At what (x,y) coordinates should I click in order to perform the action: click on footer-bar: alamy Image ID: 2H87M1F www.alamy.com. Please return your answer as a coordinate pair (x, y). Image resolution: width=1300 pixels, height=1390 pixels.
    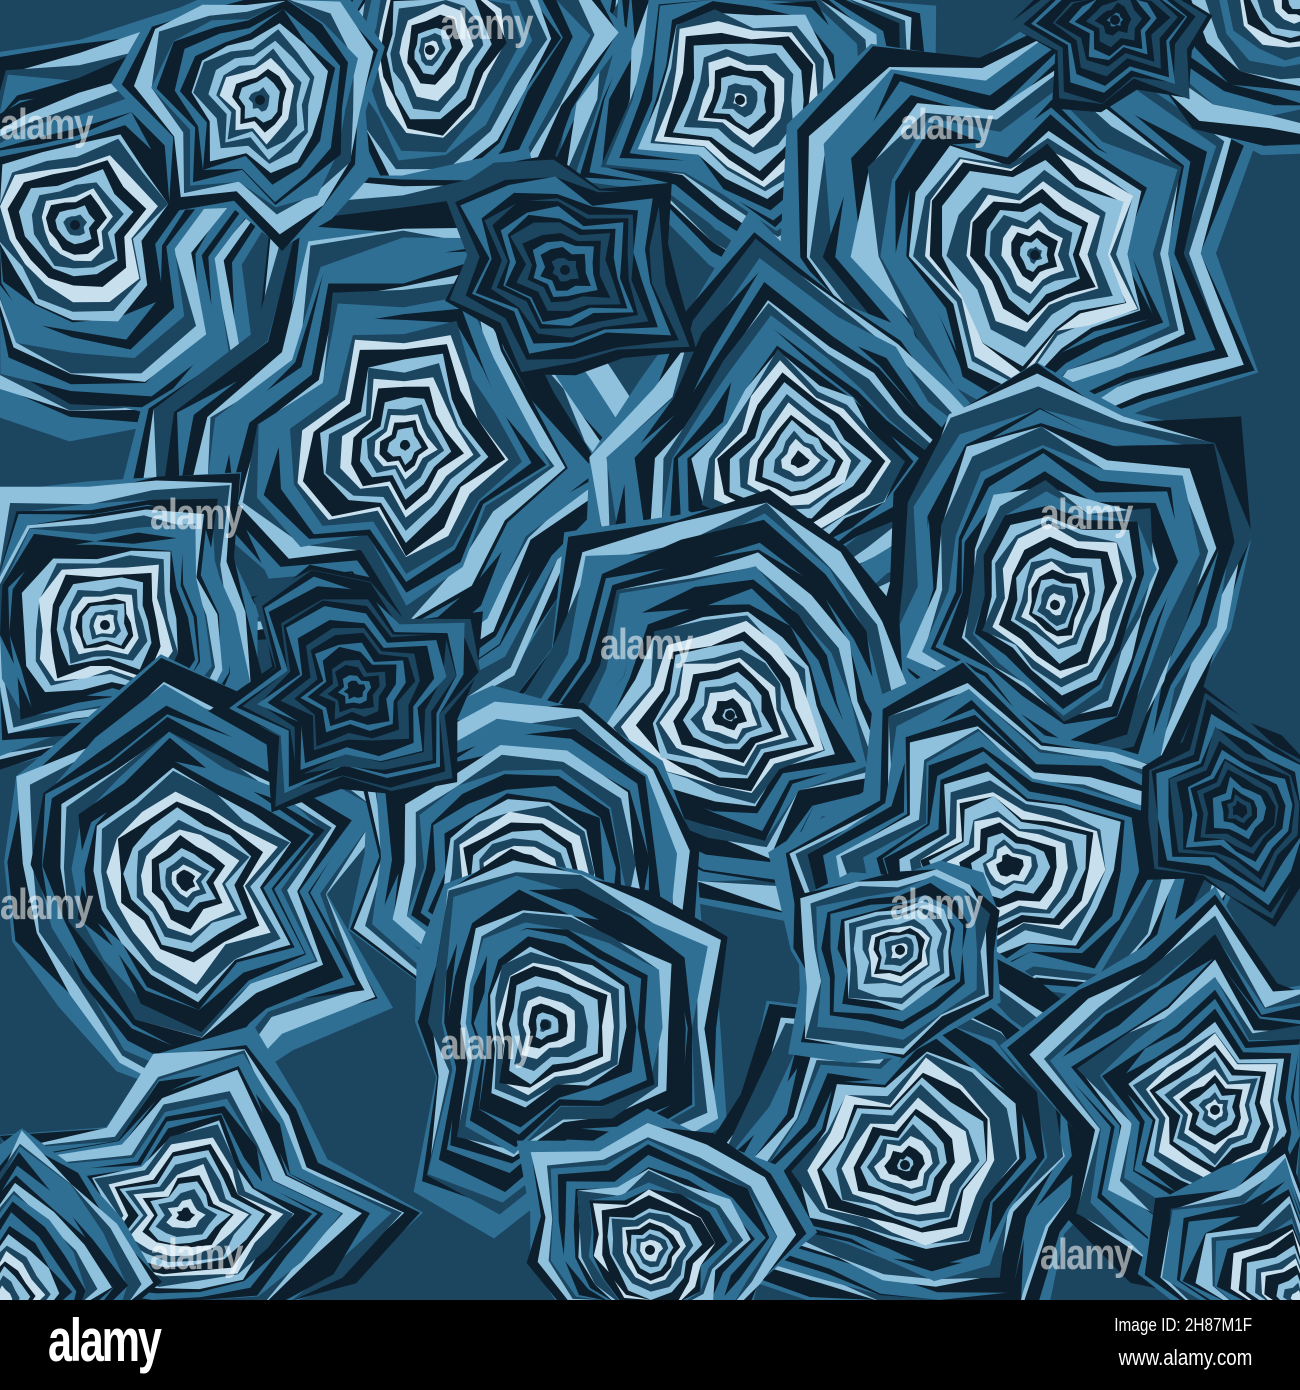
    Looking at the image, I should click on (650, 1345).